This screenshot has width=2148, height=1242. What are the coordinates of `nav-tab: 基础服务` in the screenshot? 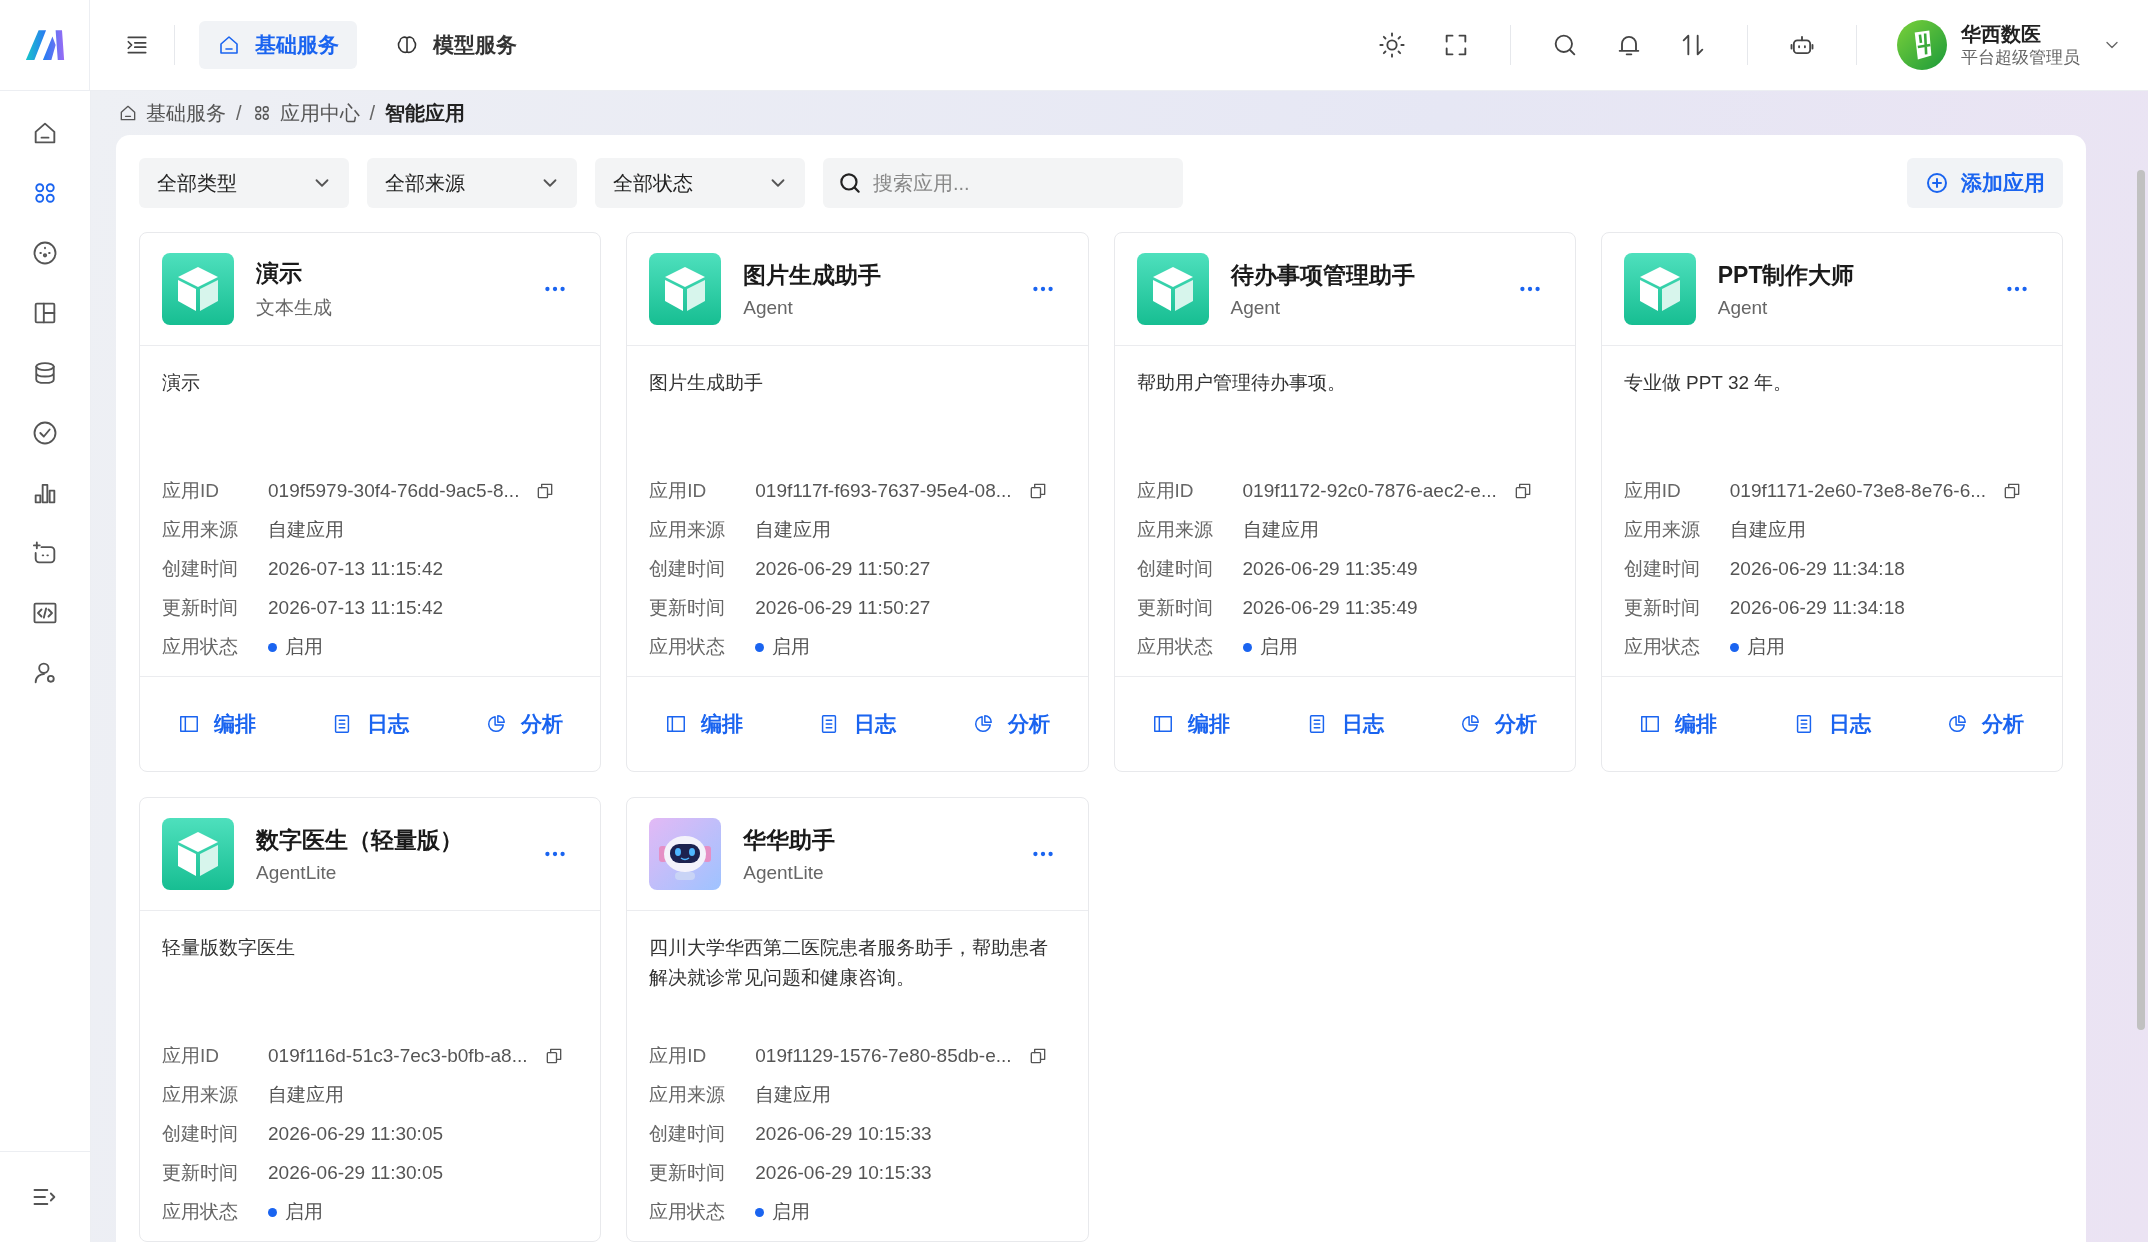 It's located at (278, 45).